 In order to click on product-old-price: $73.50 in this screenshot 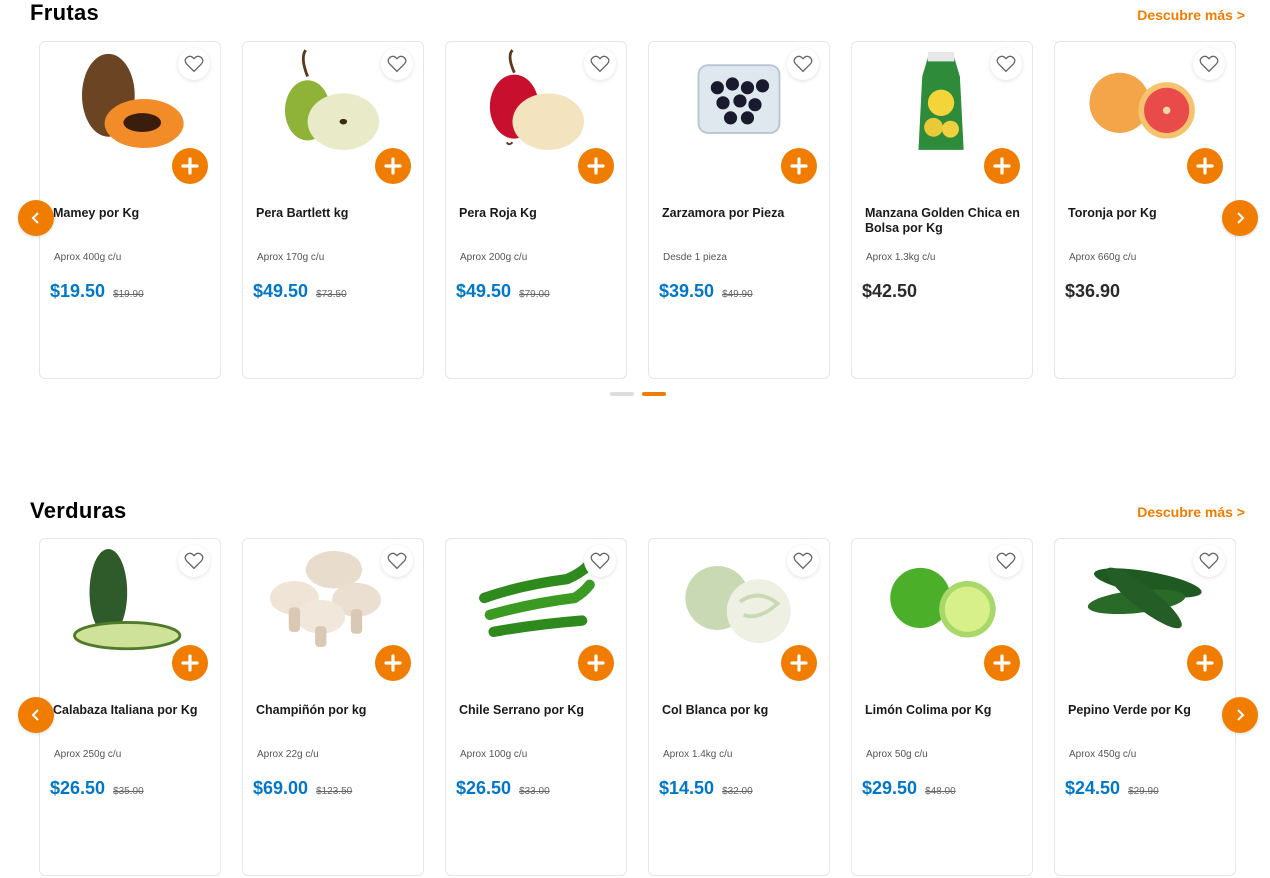, I will do `click(331, 294)`.